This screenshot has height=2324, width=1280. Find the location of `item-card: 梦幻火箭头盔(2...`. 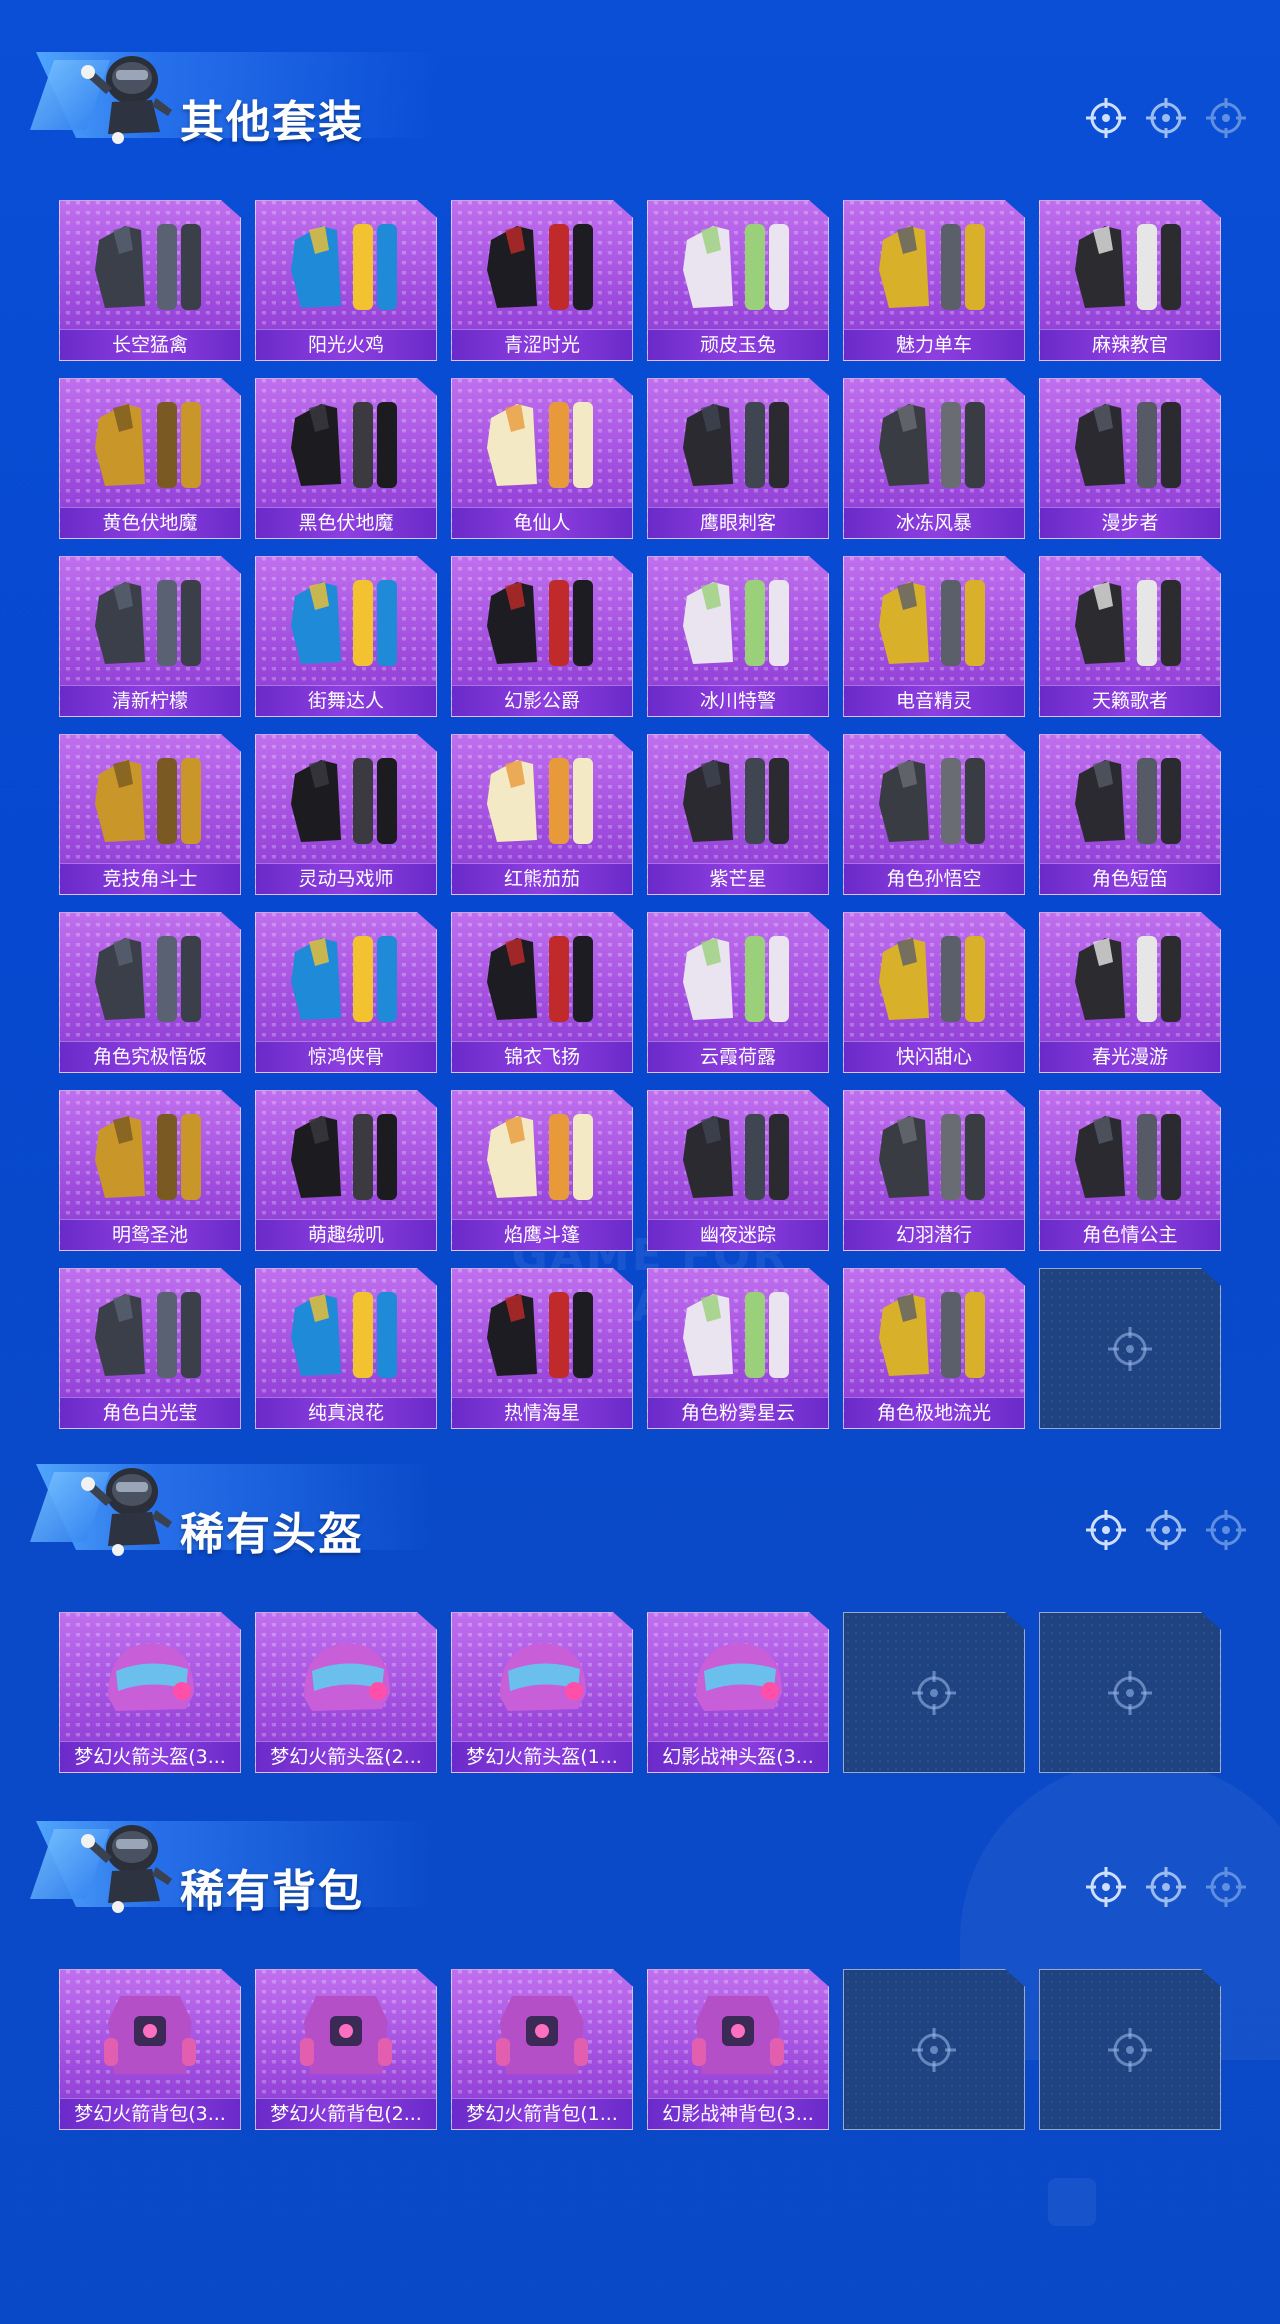

item-card: 梦幻火箭头盔(2... is located at coordinates (346, 1692).